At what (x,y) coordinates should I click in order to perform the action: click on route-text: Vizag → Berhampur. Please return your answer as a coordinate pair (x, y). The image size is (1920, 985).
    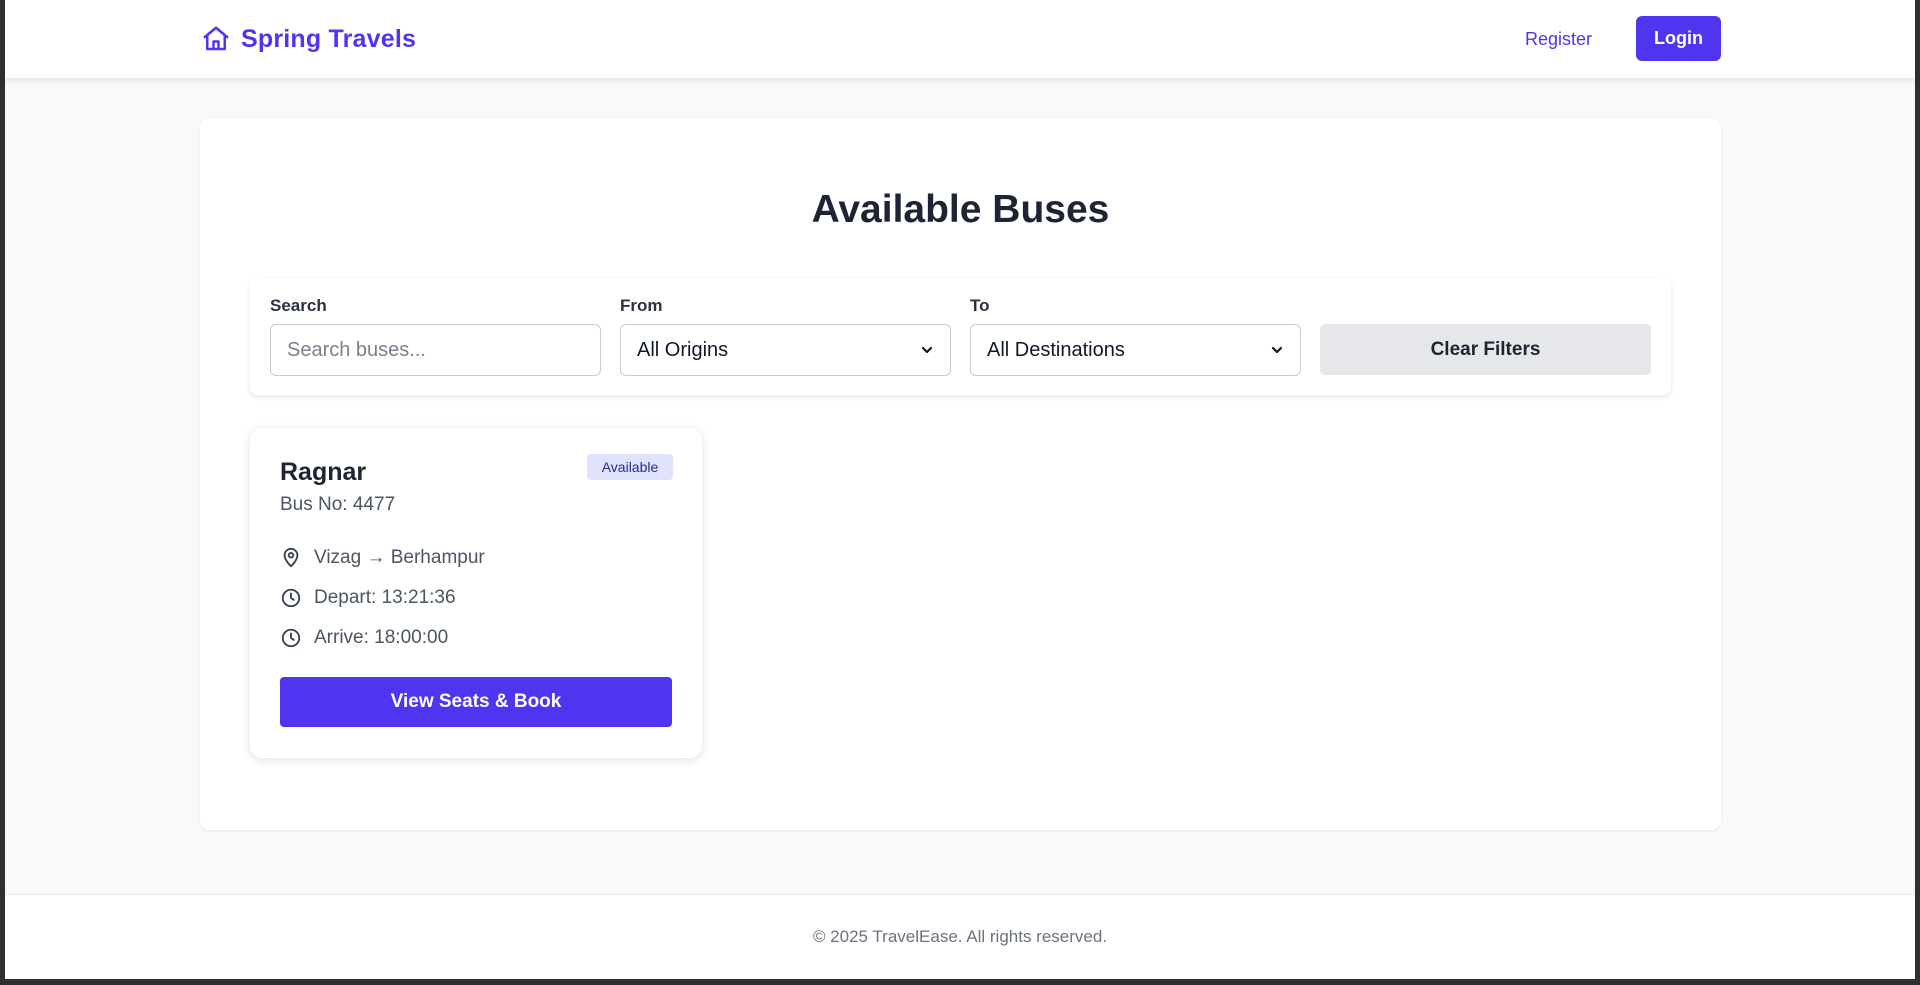
    Looking at the image, I should click on (399, 557).